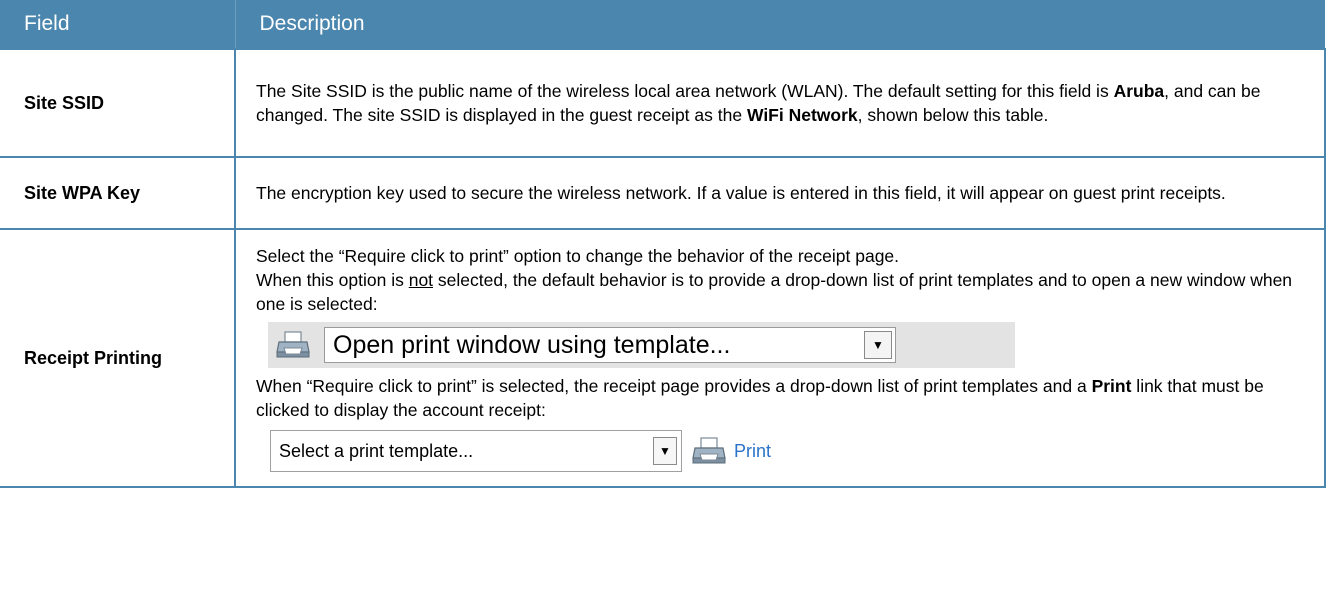 The image size is (1330, 591). Describe the element at coordinates (118, 103) in the screenshot. I see `field-name: Site SSID` at that location.